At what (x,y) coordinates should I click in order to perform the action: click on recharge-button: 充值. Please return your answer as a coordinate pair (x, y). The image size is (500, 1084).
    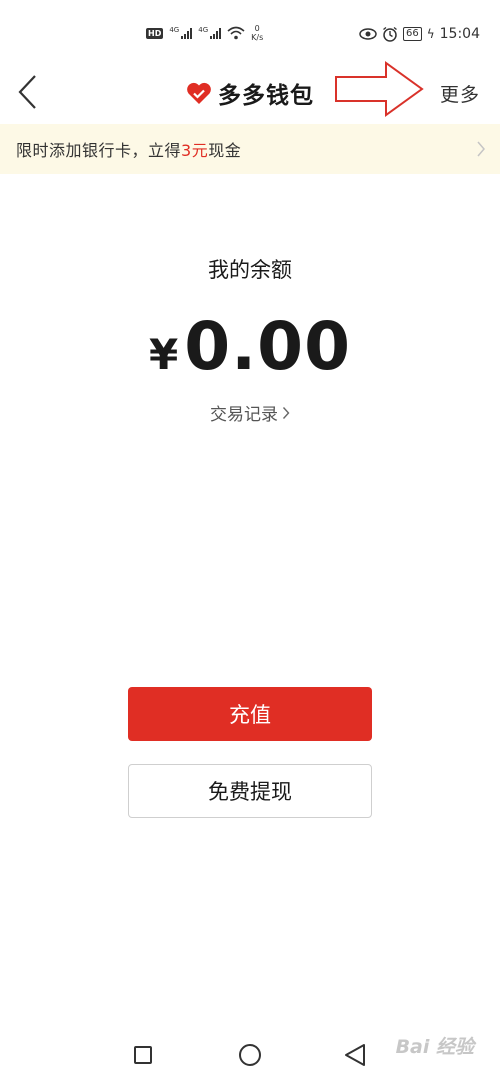
    Looking at the image, I should click on (250, 714).